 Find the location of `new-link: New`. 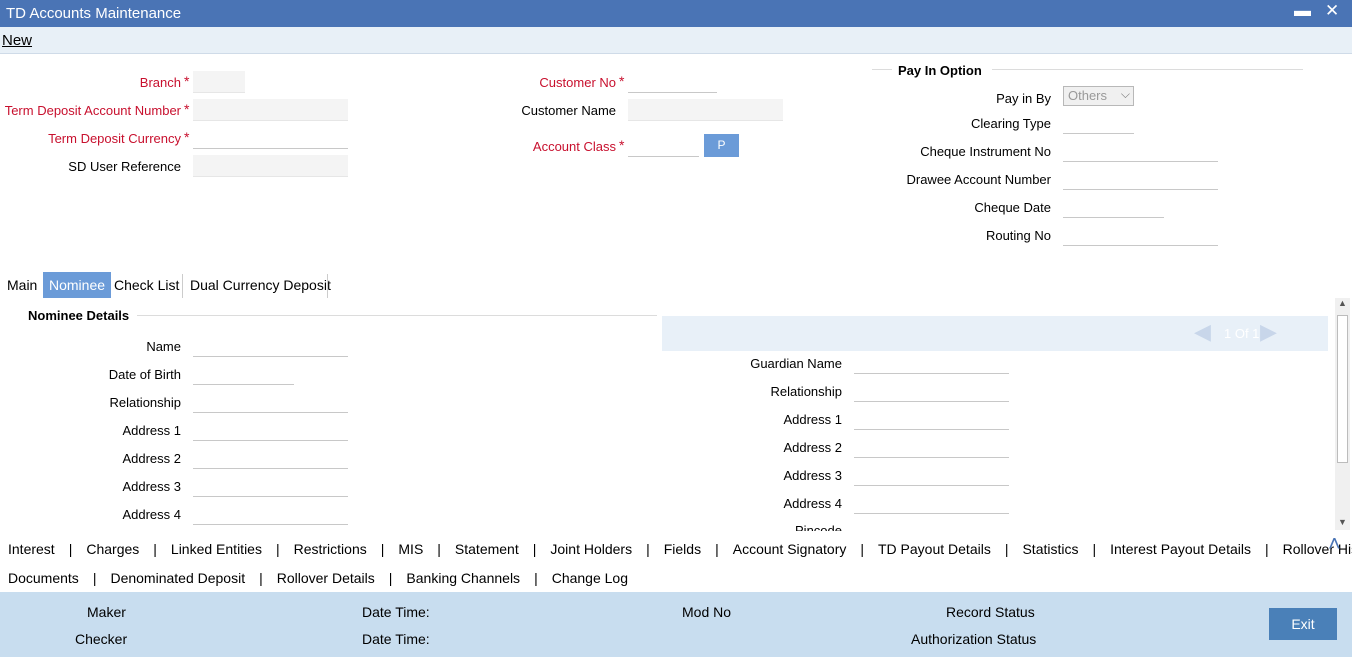

new-link: New is located at coordinates (17, 40).